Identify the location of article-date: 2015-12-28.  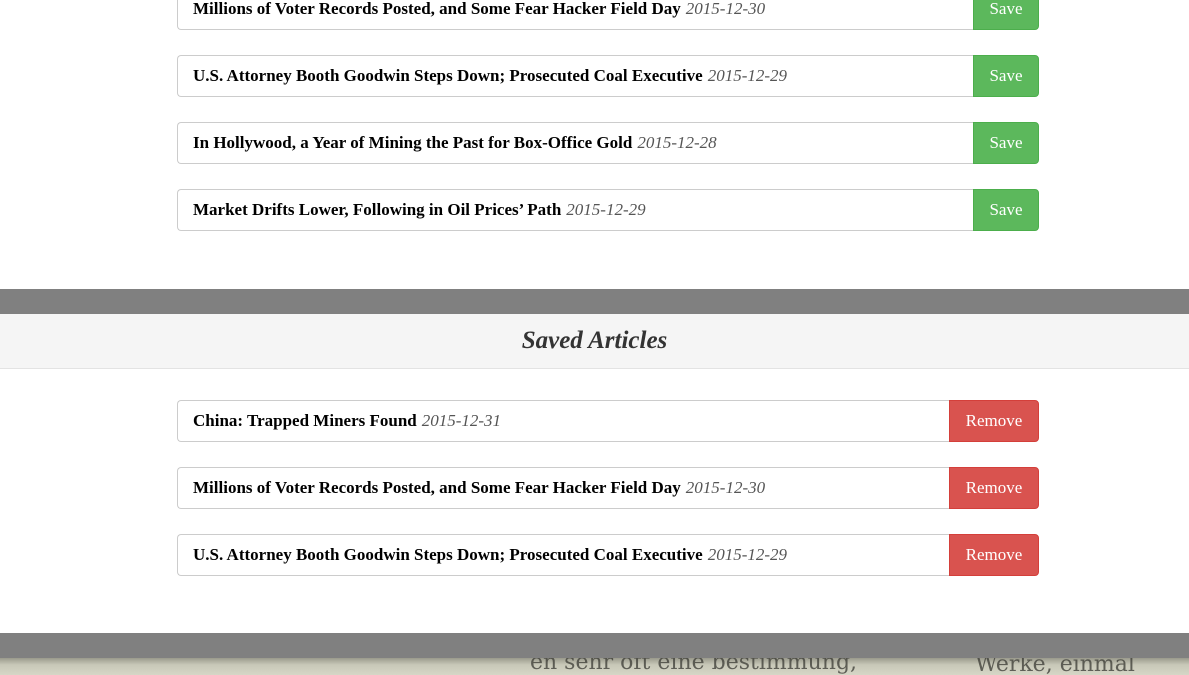
(677, 142).